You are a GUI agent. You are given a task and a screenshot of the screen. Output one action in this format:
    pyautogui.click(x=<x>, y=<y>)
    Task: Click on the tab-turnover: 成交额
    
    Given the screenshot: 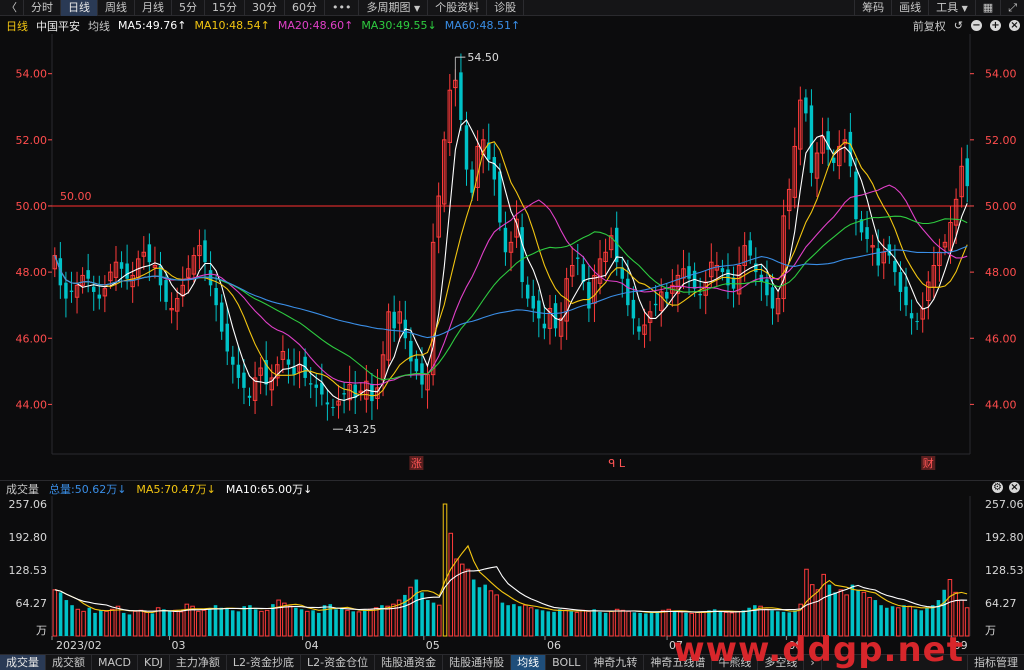 What is the action you would take?
    pyautogui.click(x=69, y=662)
    